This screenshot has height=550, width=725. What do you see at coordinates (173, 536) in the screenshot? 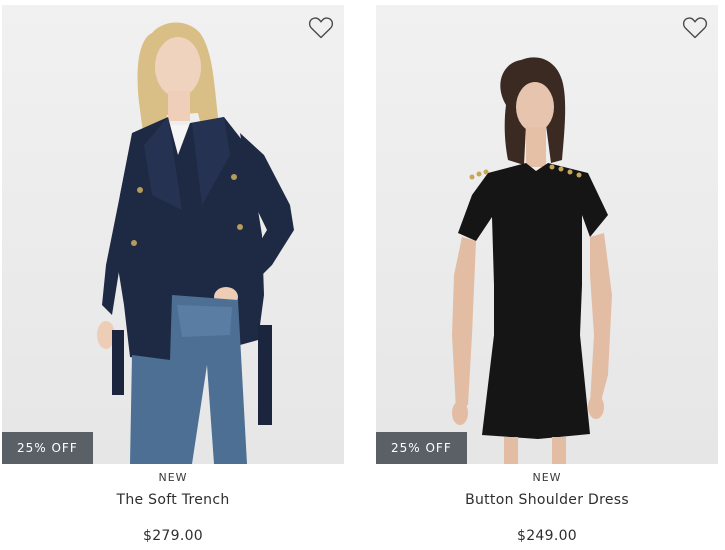
I see `product-price: $279.00` at bounding box center [173, 536].